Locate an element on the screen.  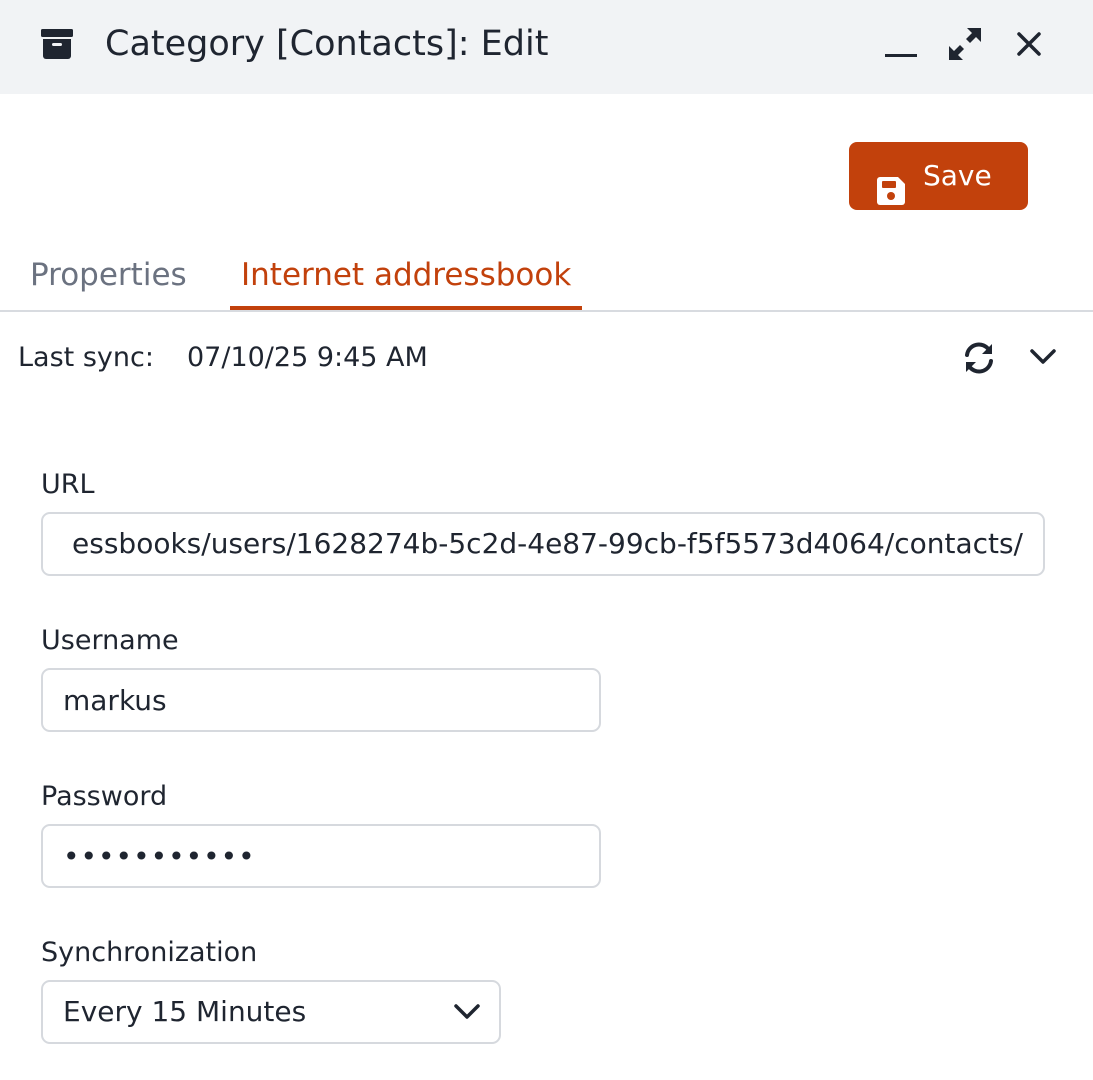
username-input is located at coordinates (321, 700).